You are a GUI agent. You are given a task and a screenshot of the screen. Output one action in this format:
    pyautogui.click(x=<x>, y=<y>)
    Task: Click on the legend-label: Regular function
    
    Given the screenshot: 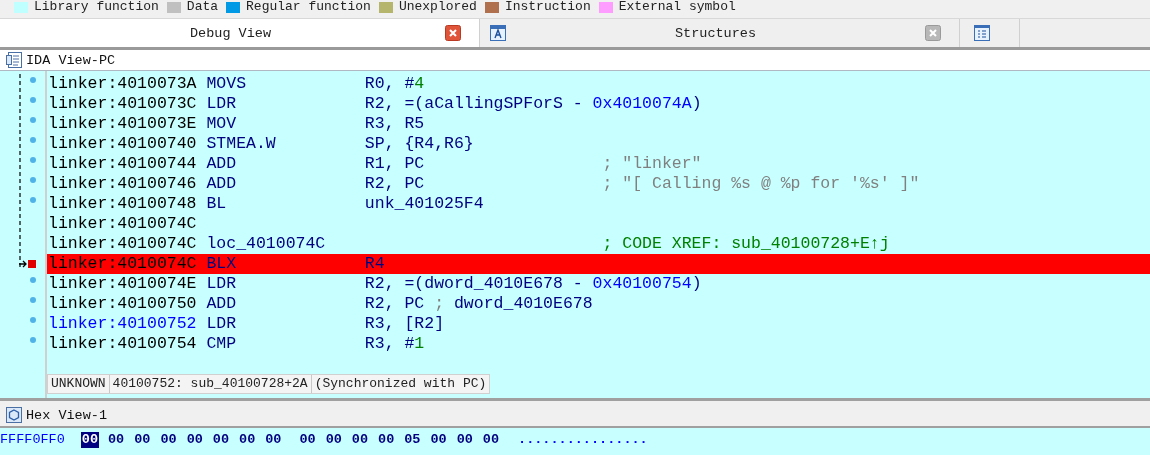 What is the action you would take?
    pyautogui.click(x=308, y=7)
    